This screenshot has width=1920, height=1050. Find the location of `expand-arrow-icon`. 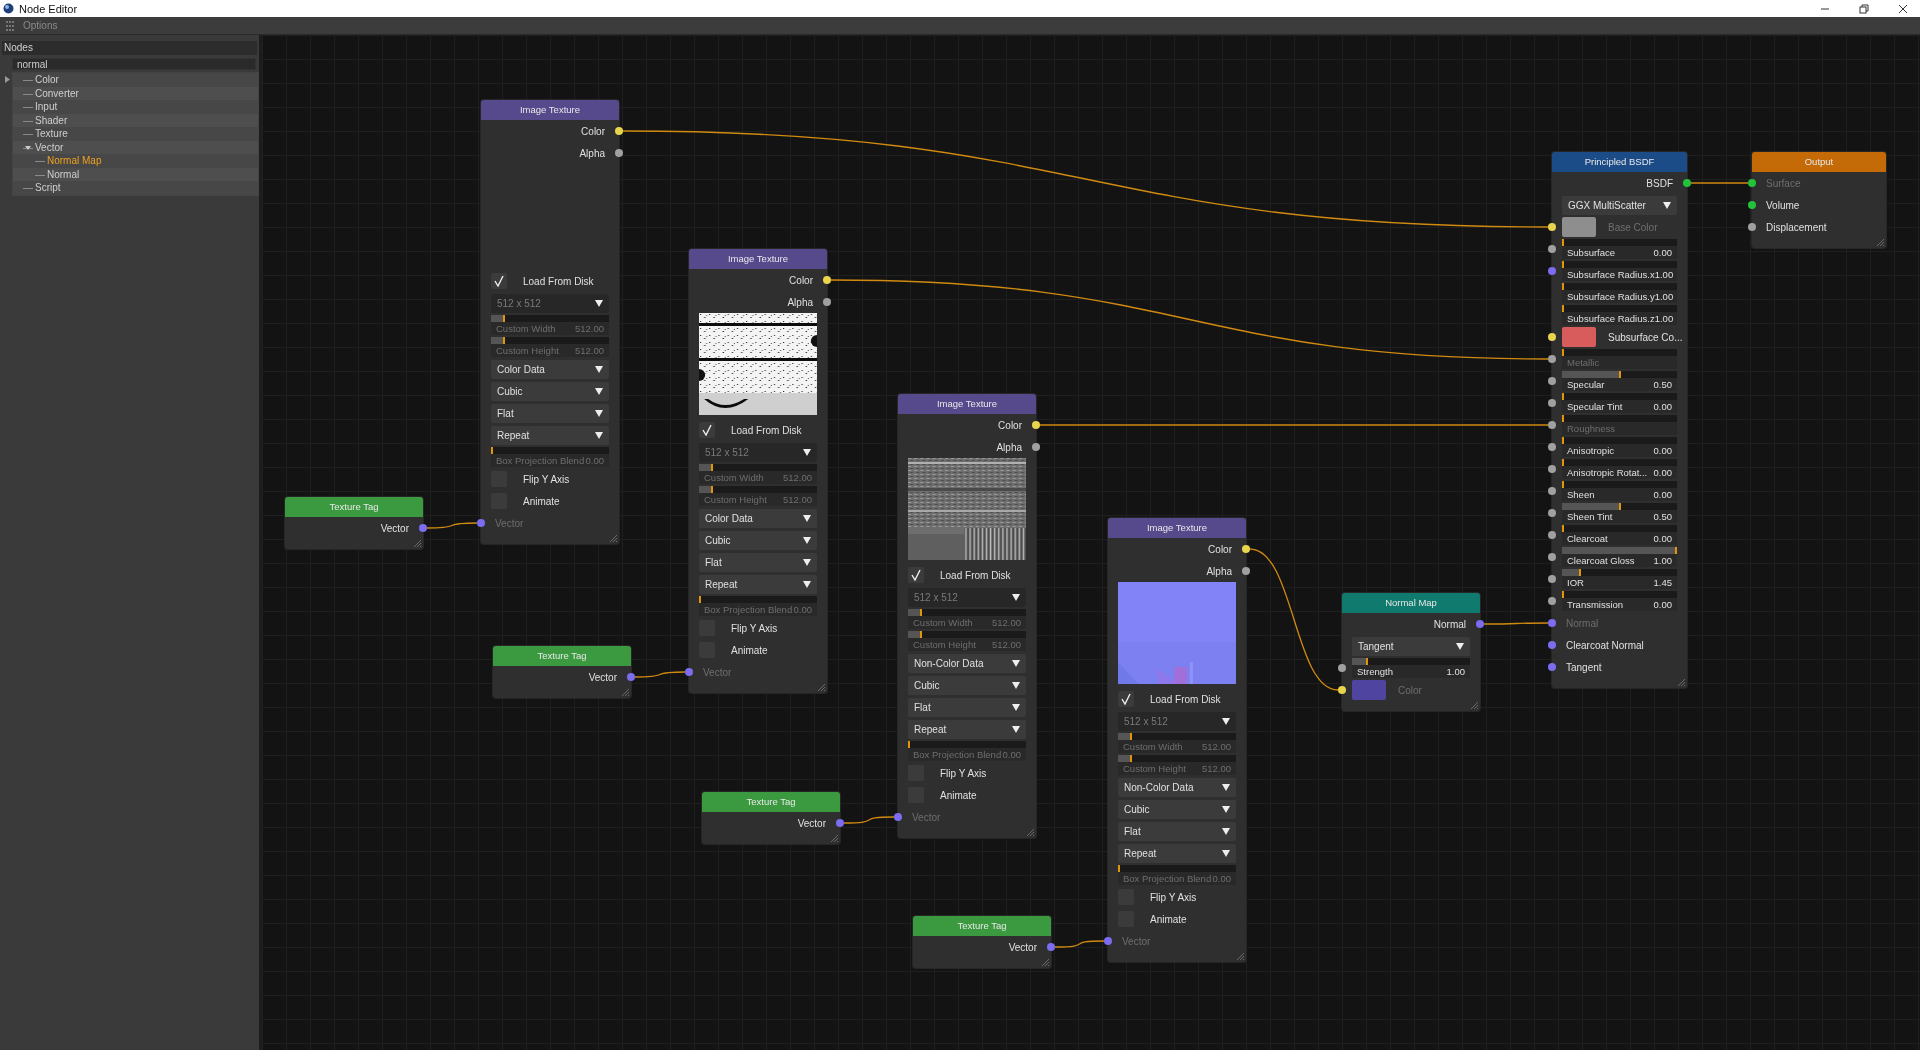

expand-arrow-icon is located at coordinates (28, 147).